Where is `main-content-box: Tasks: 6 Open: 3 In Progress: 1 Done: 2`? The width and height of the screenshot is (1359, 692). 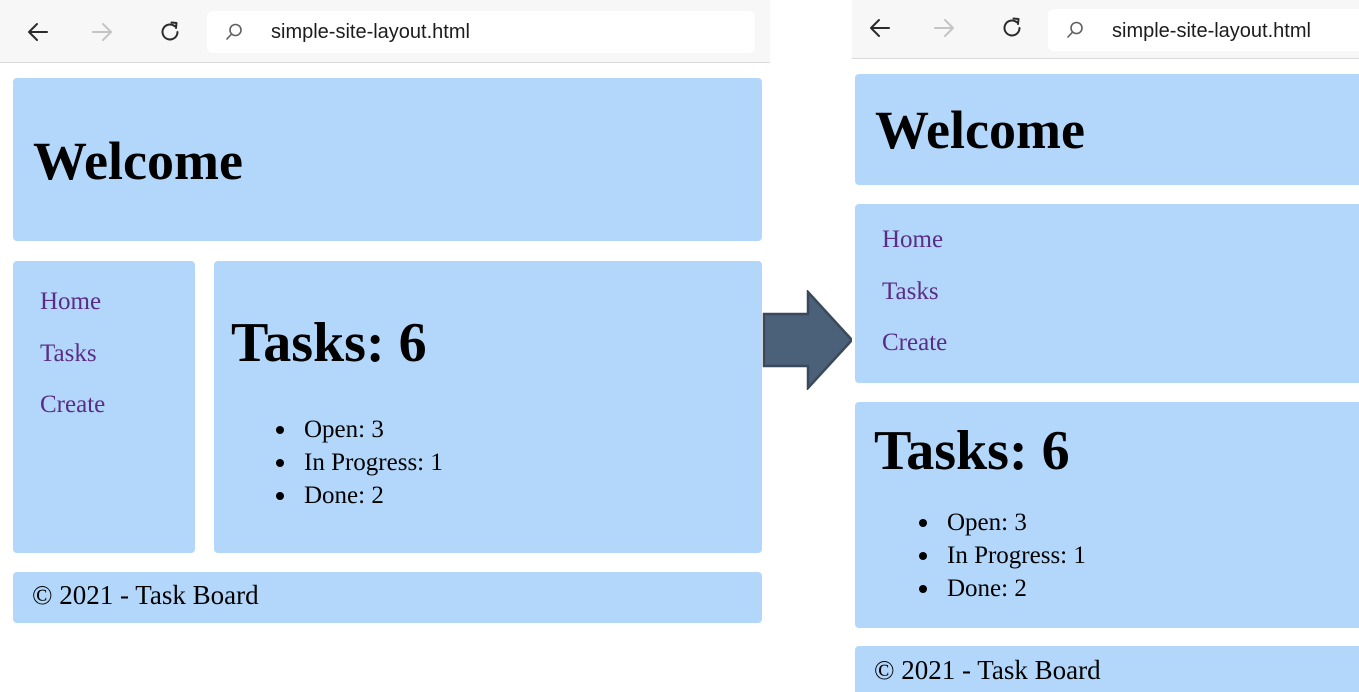 main-content-box: Tasks: 6 Open: 3 In Progress: 1 Done: 2 is located at coordinates (1107, 515).